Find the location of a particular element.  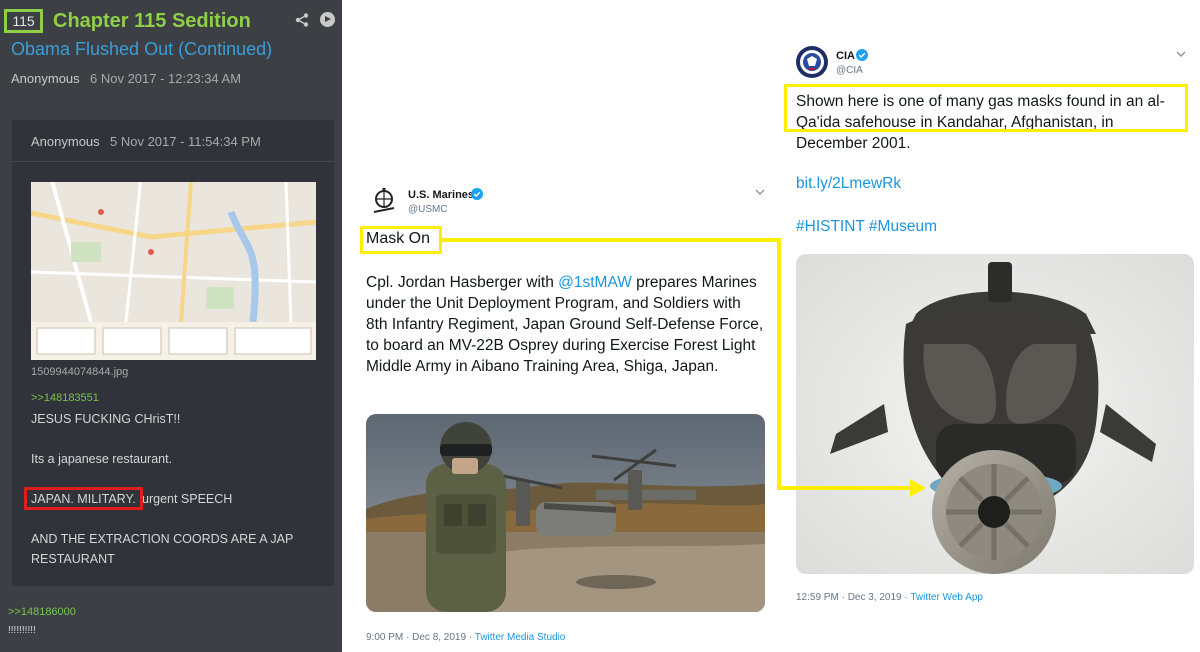

tweet-source-link: Twitter Web App is located at coordinates (946, 597).